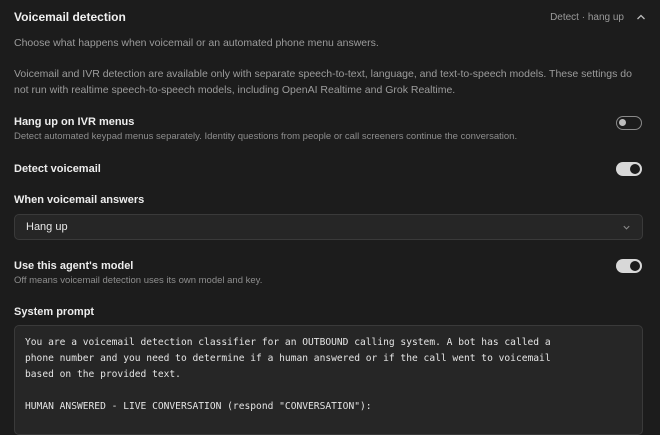 The width and height of the screenshot is (660, 435). What do you see at coordinates (79, 200) in the screenshot?
I see `when-voicemail-label: When voicemail answers` at bounding box center [79, 200].